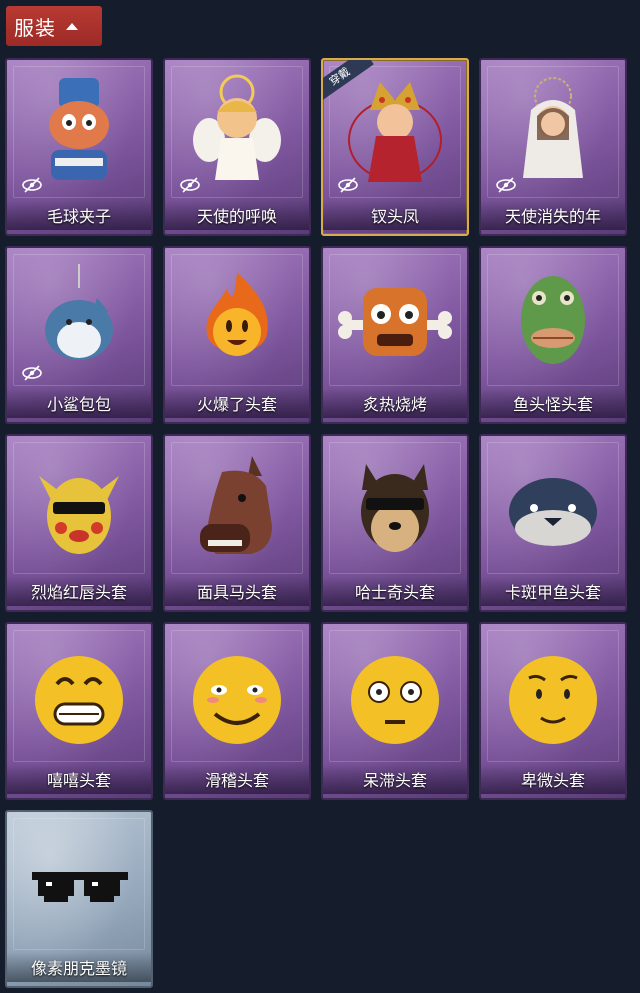 Image resolution: width=640 pixels, height=993 pixels. What do you see at coordinates (79, 694) in the screenshot?
I see `grin-emoji-mask-image` at bounding box center [79, 694].